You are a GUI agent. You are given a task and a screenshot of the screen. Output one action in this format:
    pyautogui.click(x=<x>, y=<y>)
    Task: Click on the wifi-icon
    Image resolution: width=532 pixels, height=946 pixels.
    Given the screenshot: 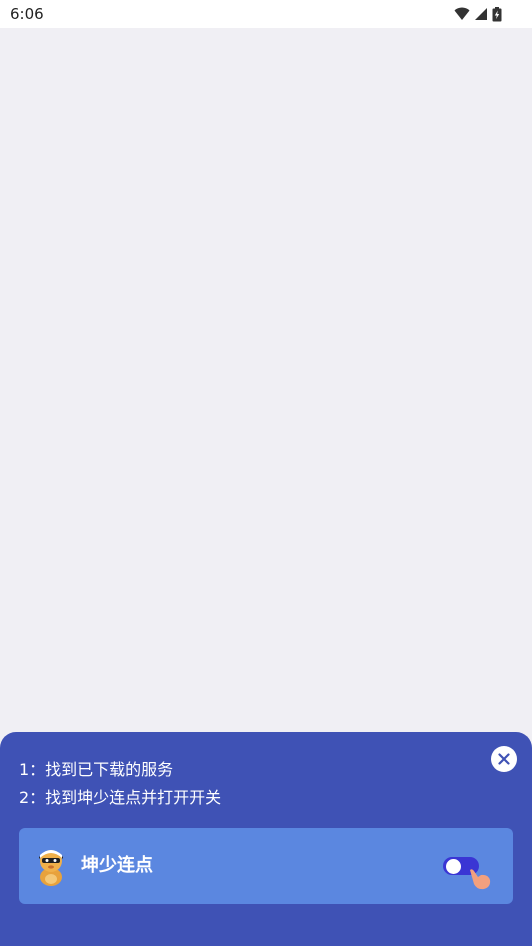 What is the action you would take?
    pyautogui.click(x=462, y=13)
    